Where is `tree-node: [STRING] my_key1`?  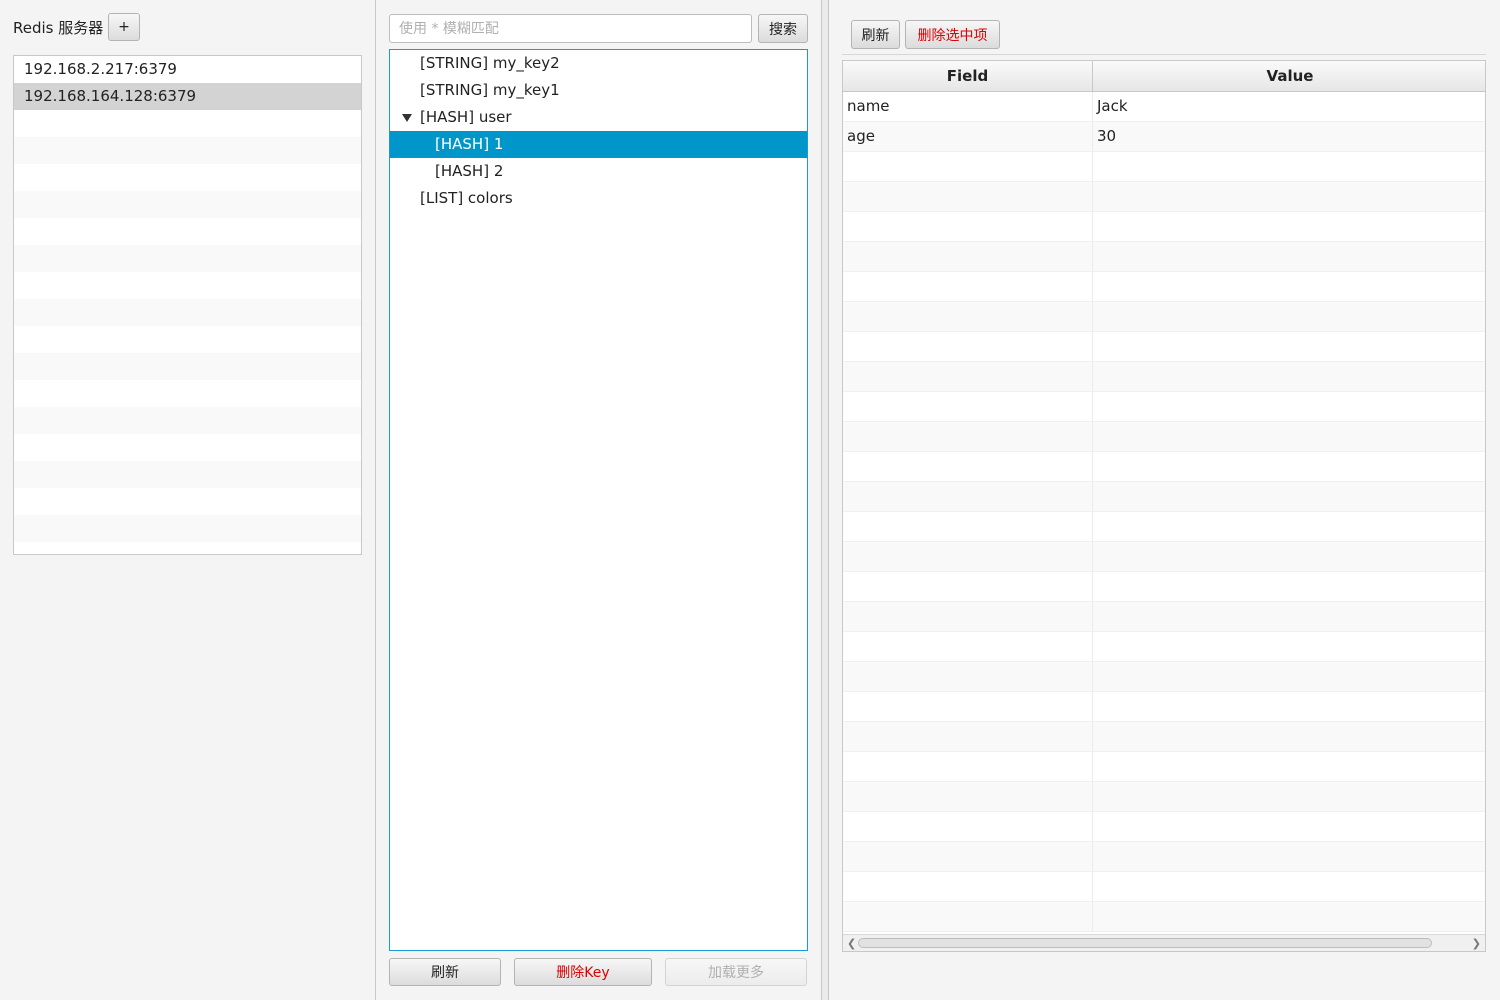
tree-node: [STRING] my_key1 is located at coordinates (598, 90).